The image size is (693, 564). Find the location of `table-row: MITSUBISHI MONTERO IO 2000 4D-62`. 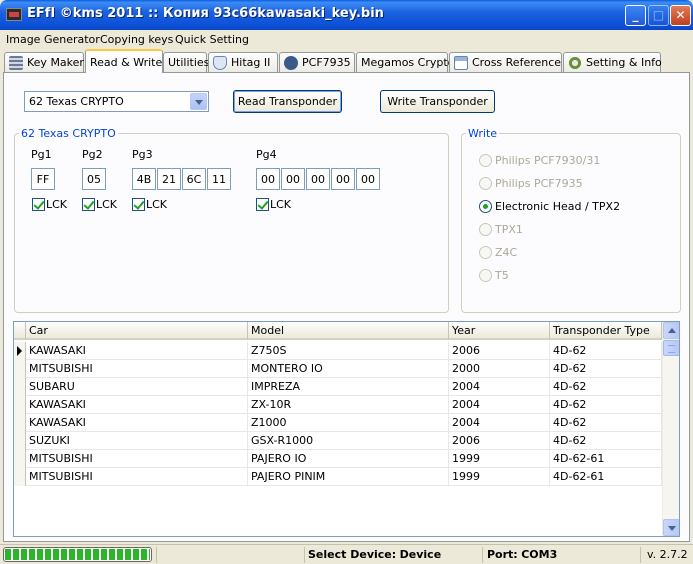

table-row: MITSUBISHI MONTERO IO 2000 4D-62 is located at coordinates (338, 369).